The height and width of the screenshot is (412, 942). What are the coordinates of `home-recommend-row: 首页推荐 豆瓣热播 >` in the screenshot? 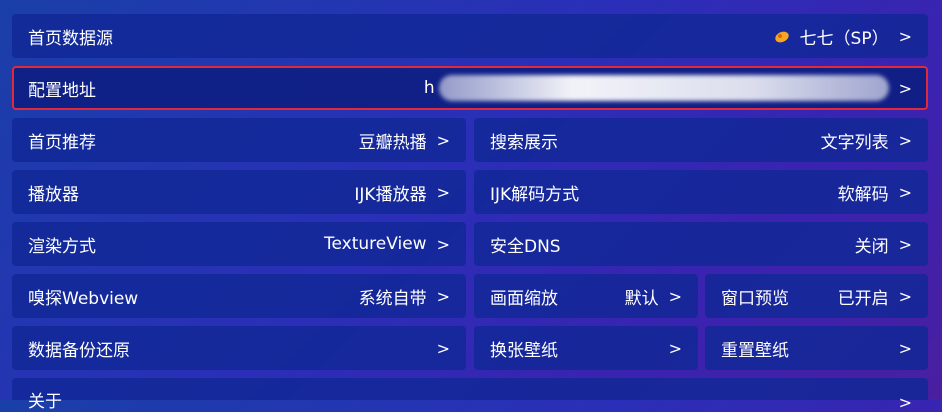 It's located at (239, 140).